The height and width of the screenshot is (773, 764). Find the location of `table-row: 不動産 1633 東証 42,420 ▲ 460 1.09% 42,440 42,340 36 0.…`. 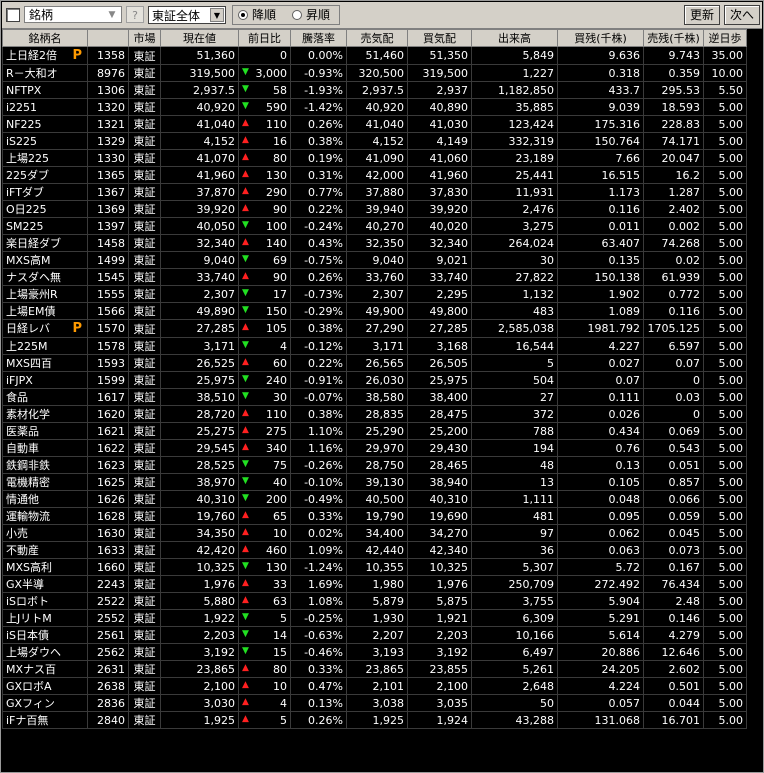

table-row: 不動産 1633 東証 42,420 ▲ 460 1.09% 42,440 42,340 36 0.… is located at coordinates (374, 550).